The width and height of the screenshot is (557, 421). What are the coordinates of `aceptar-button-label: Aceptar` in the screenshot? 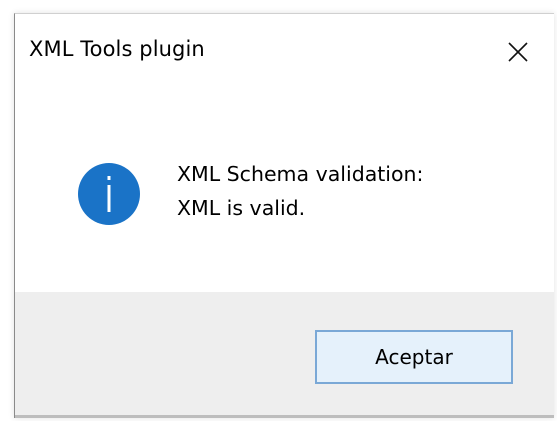 It's located at (414, 357).